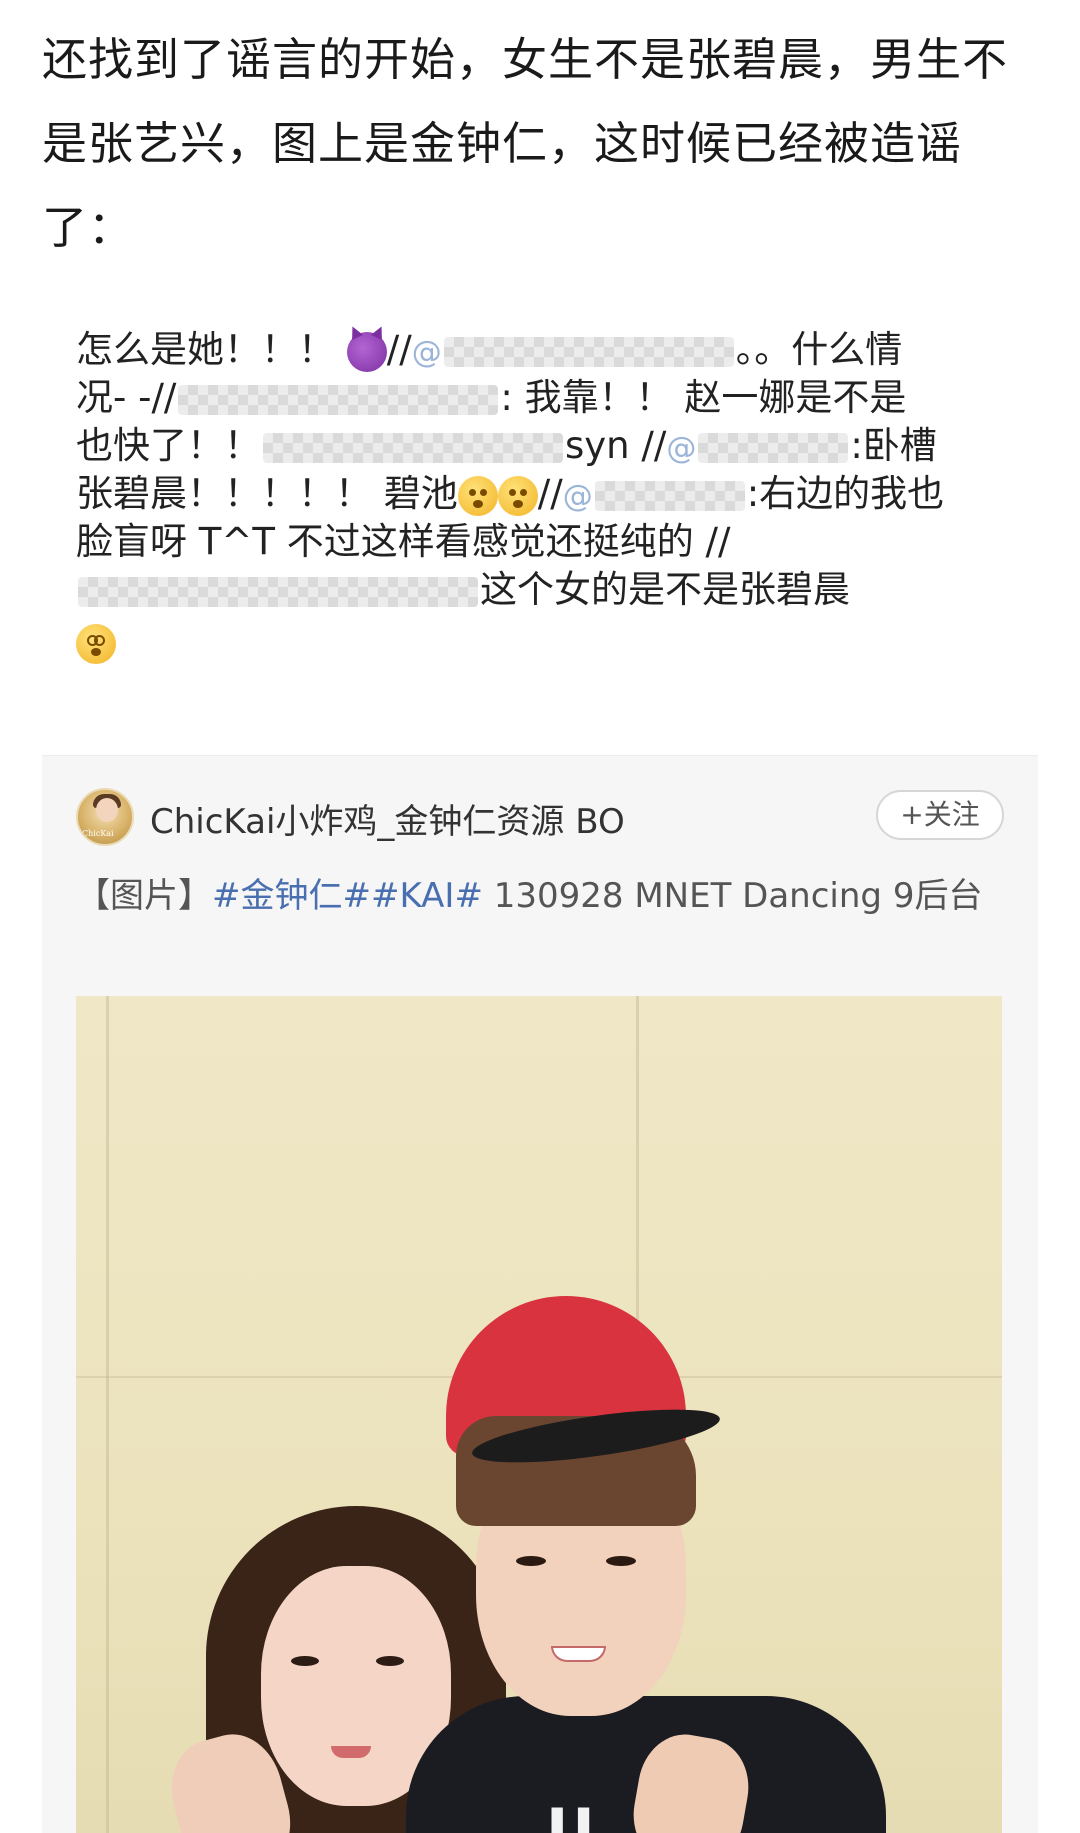  What do you see at coordinates (570, 1814) in the screenshot?
I see `shirt-print: U` at bounding box center [570, 1814].